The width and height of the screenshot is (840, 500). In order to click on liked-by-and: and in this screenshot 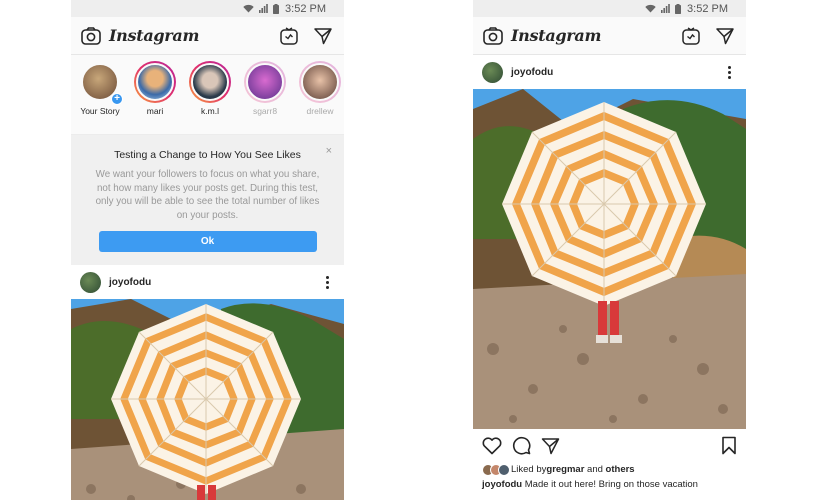, I will do `click(595, 469)`.